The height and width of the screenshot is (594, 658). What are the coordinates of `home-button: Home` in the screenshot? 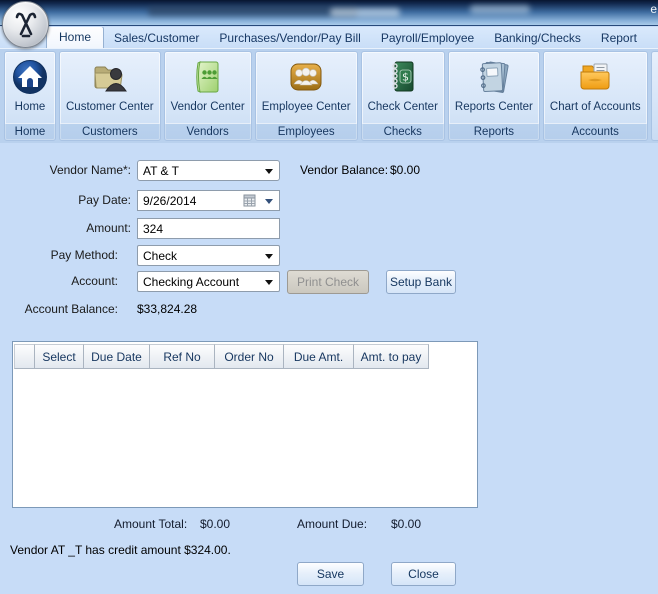 It's located at (30, 87).